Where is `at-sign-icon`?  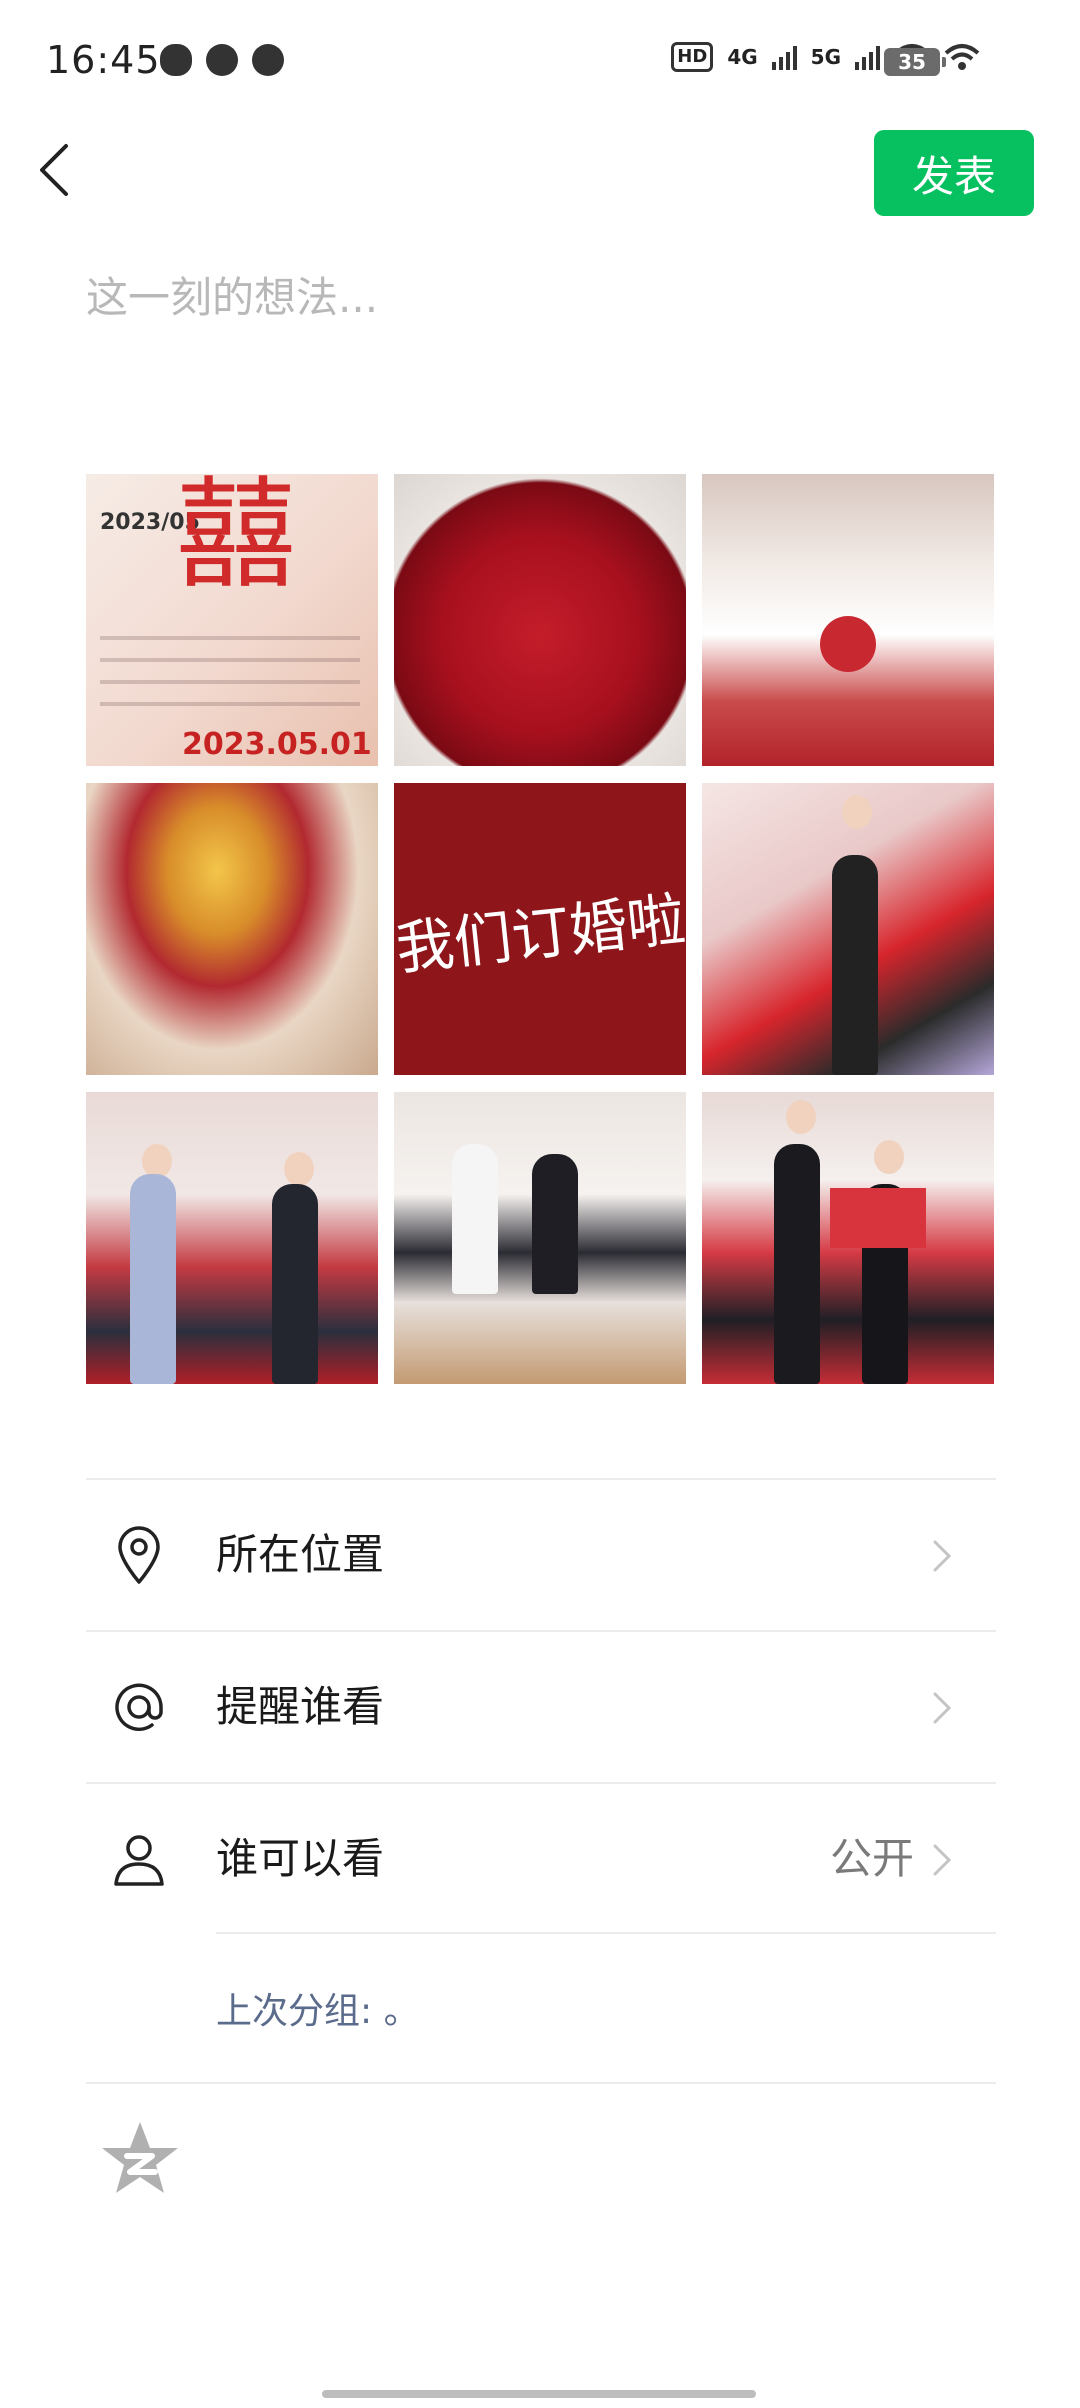
at-sign-icon is located at coordinates (139, 1707).